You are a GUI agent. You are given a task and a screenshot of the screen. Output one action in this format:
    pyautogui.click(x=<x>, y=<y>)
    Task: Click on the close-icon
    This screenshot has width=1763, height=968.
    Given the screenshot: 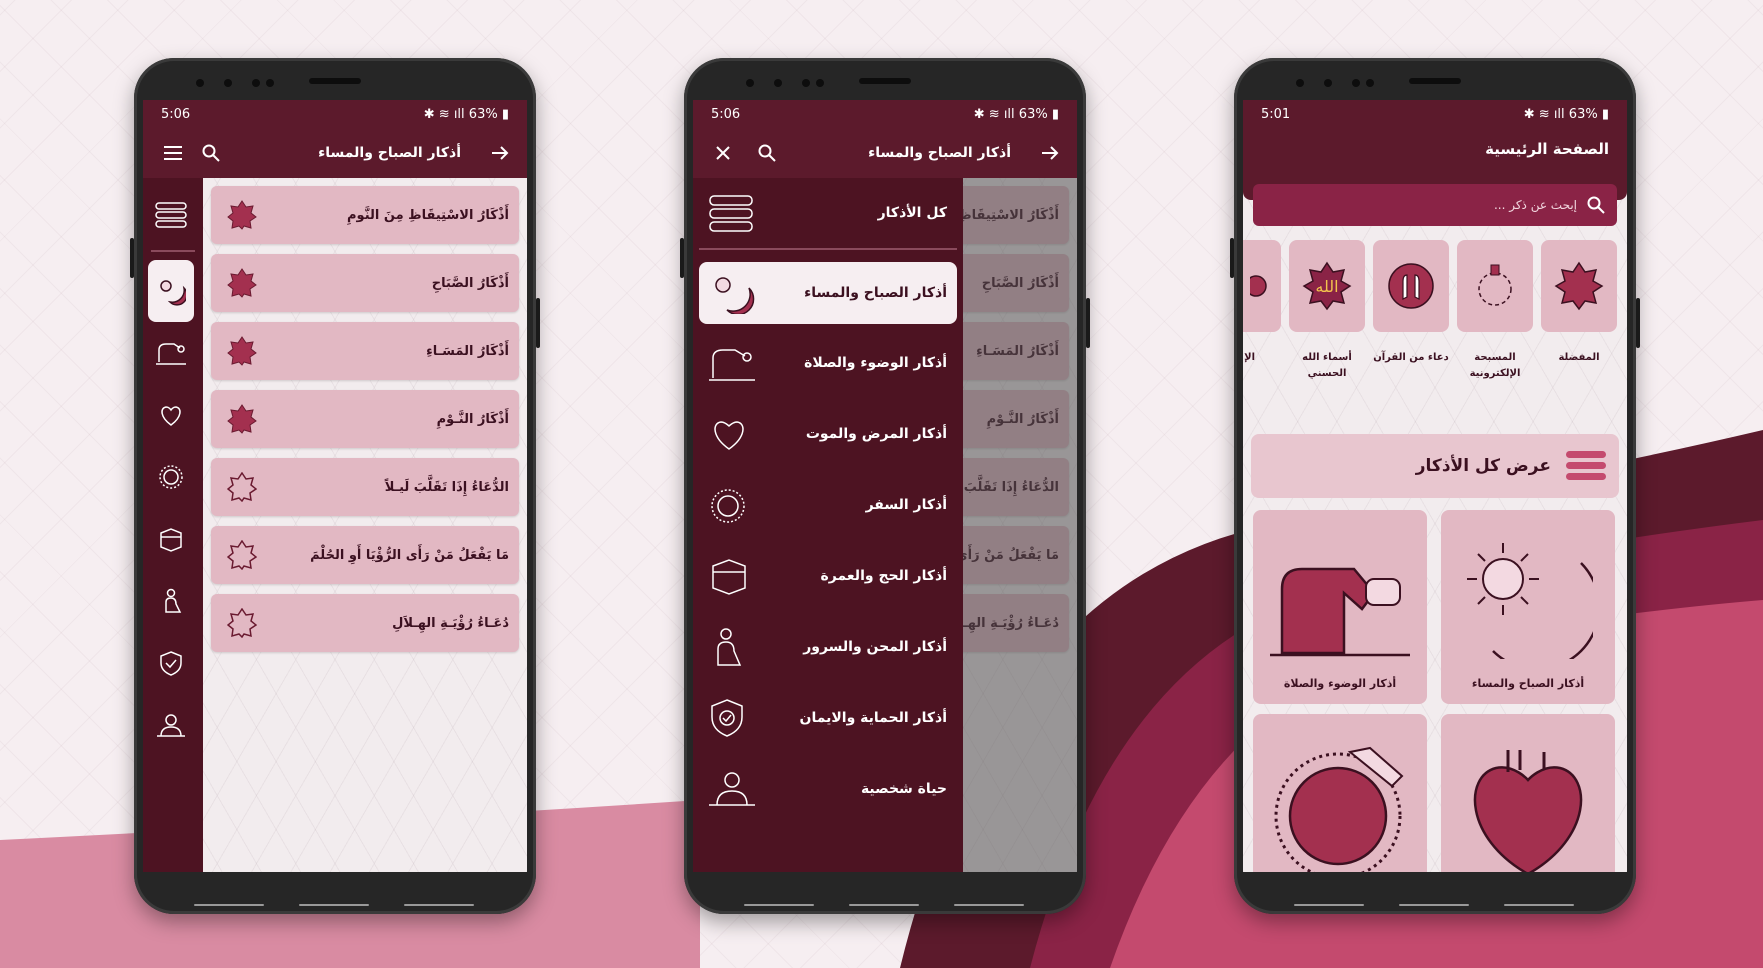 What is the action you would take?
    pyautogui.click(x=723, y=153)
    